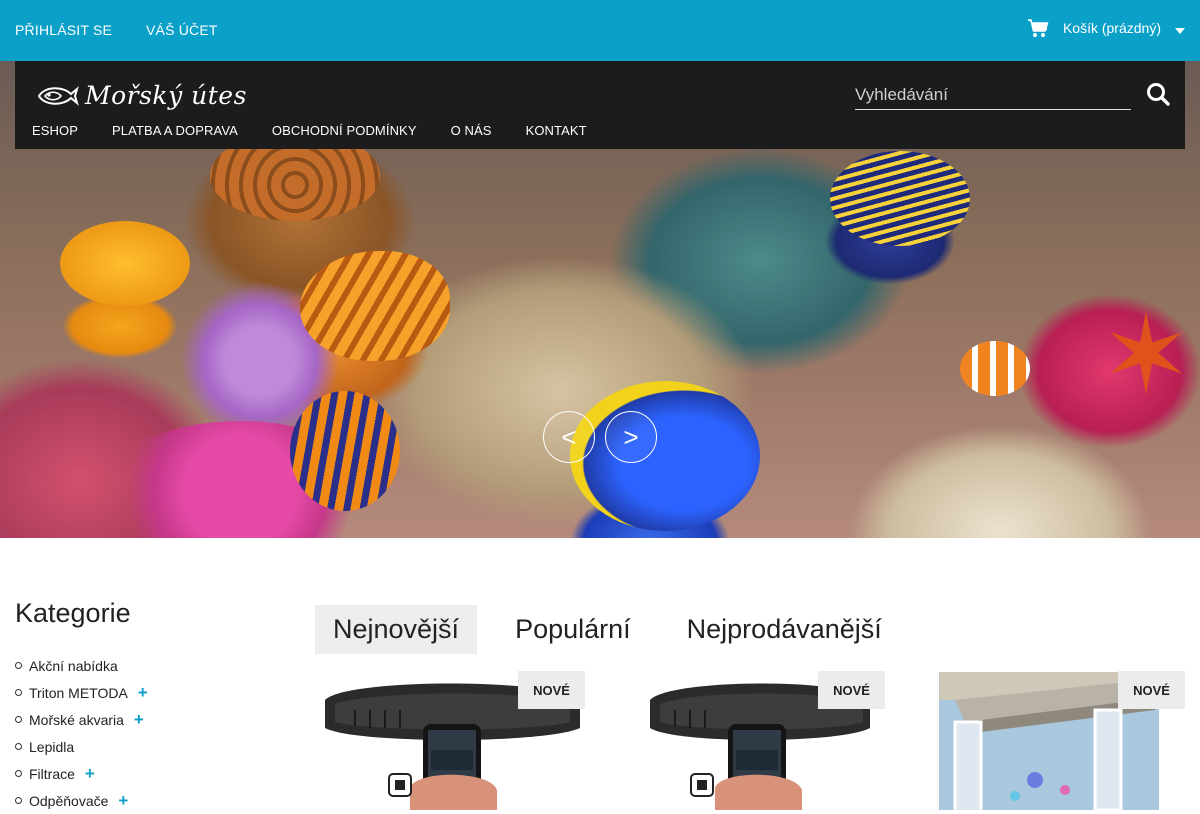 This screenshot has height=814, width=1200. I want to click on caret-down-icon, so click(1180, 31).